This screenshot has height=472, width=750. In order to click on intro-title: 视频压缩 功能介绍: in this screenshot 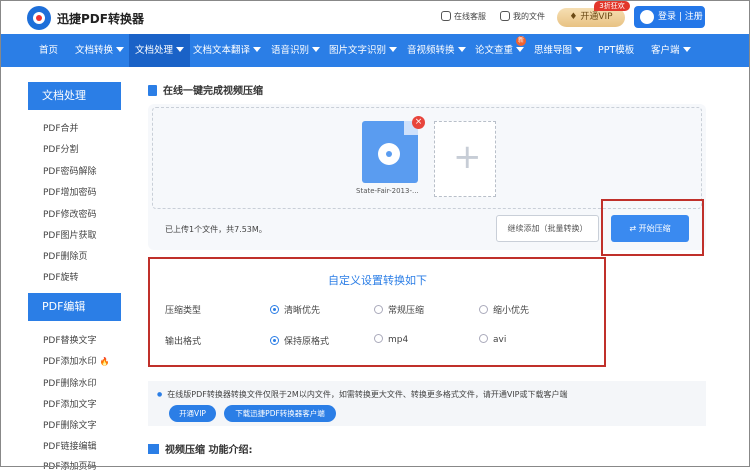, I will do `click(200, 448)`.